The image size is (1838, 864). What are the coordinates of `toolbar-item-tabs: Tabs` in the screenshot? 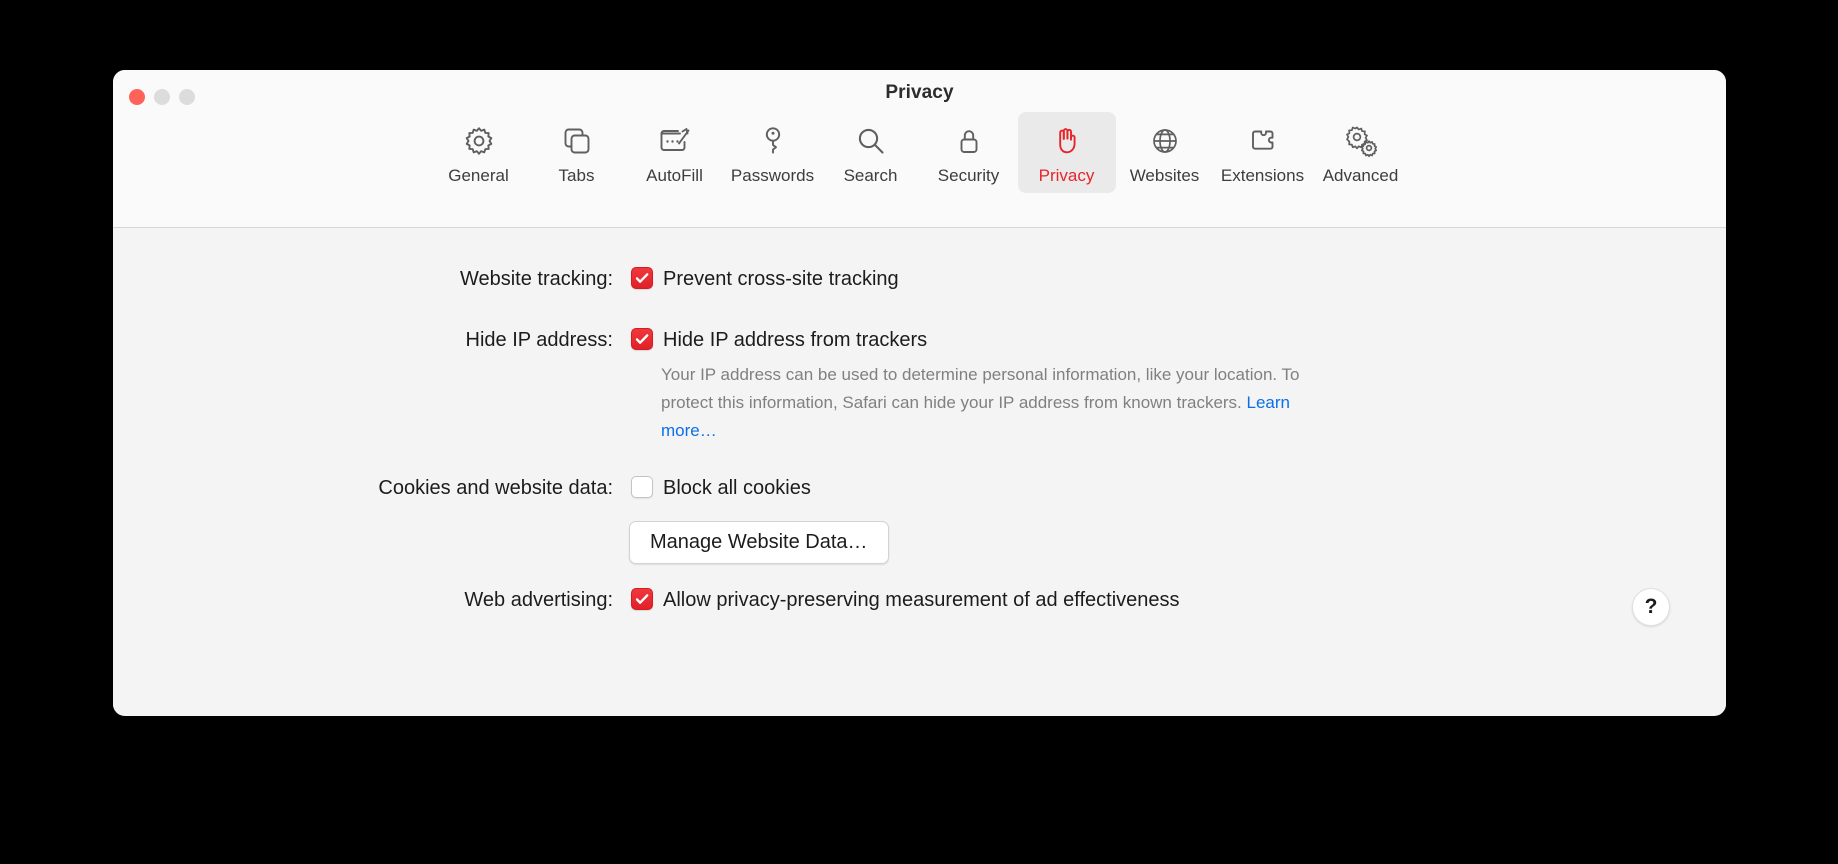 It's located at (577, 152).